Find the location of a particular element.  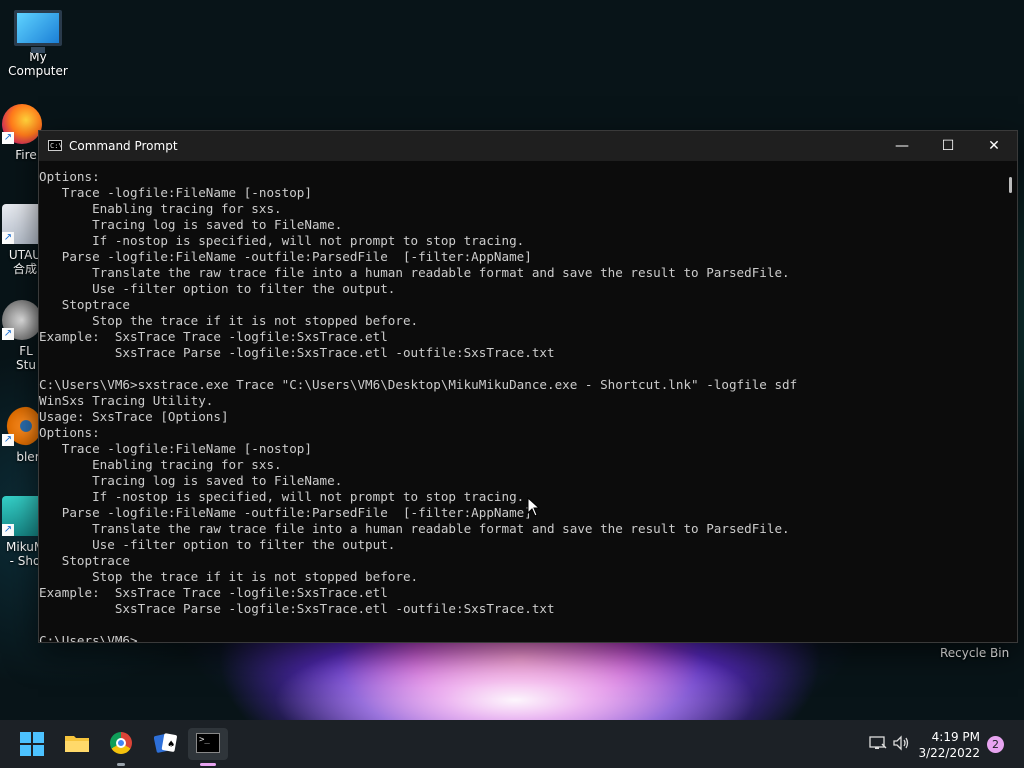

chrome-icon is located at coordinates (121, 743).